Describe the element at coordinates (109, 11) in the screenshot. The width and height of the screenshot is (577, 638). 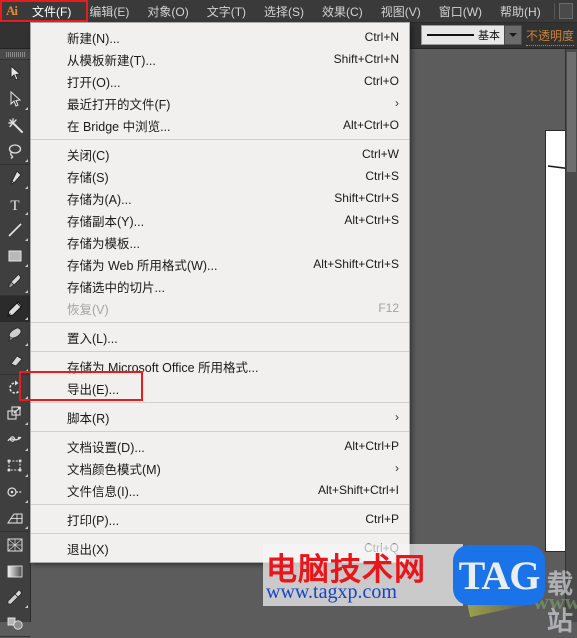
I see `menubar-item-edit: 编辑(E)` at that location.